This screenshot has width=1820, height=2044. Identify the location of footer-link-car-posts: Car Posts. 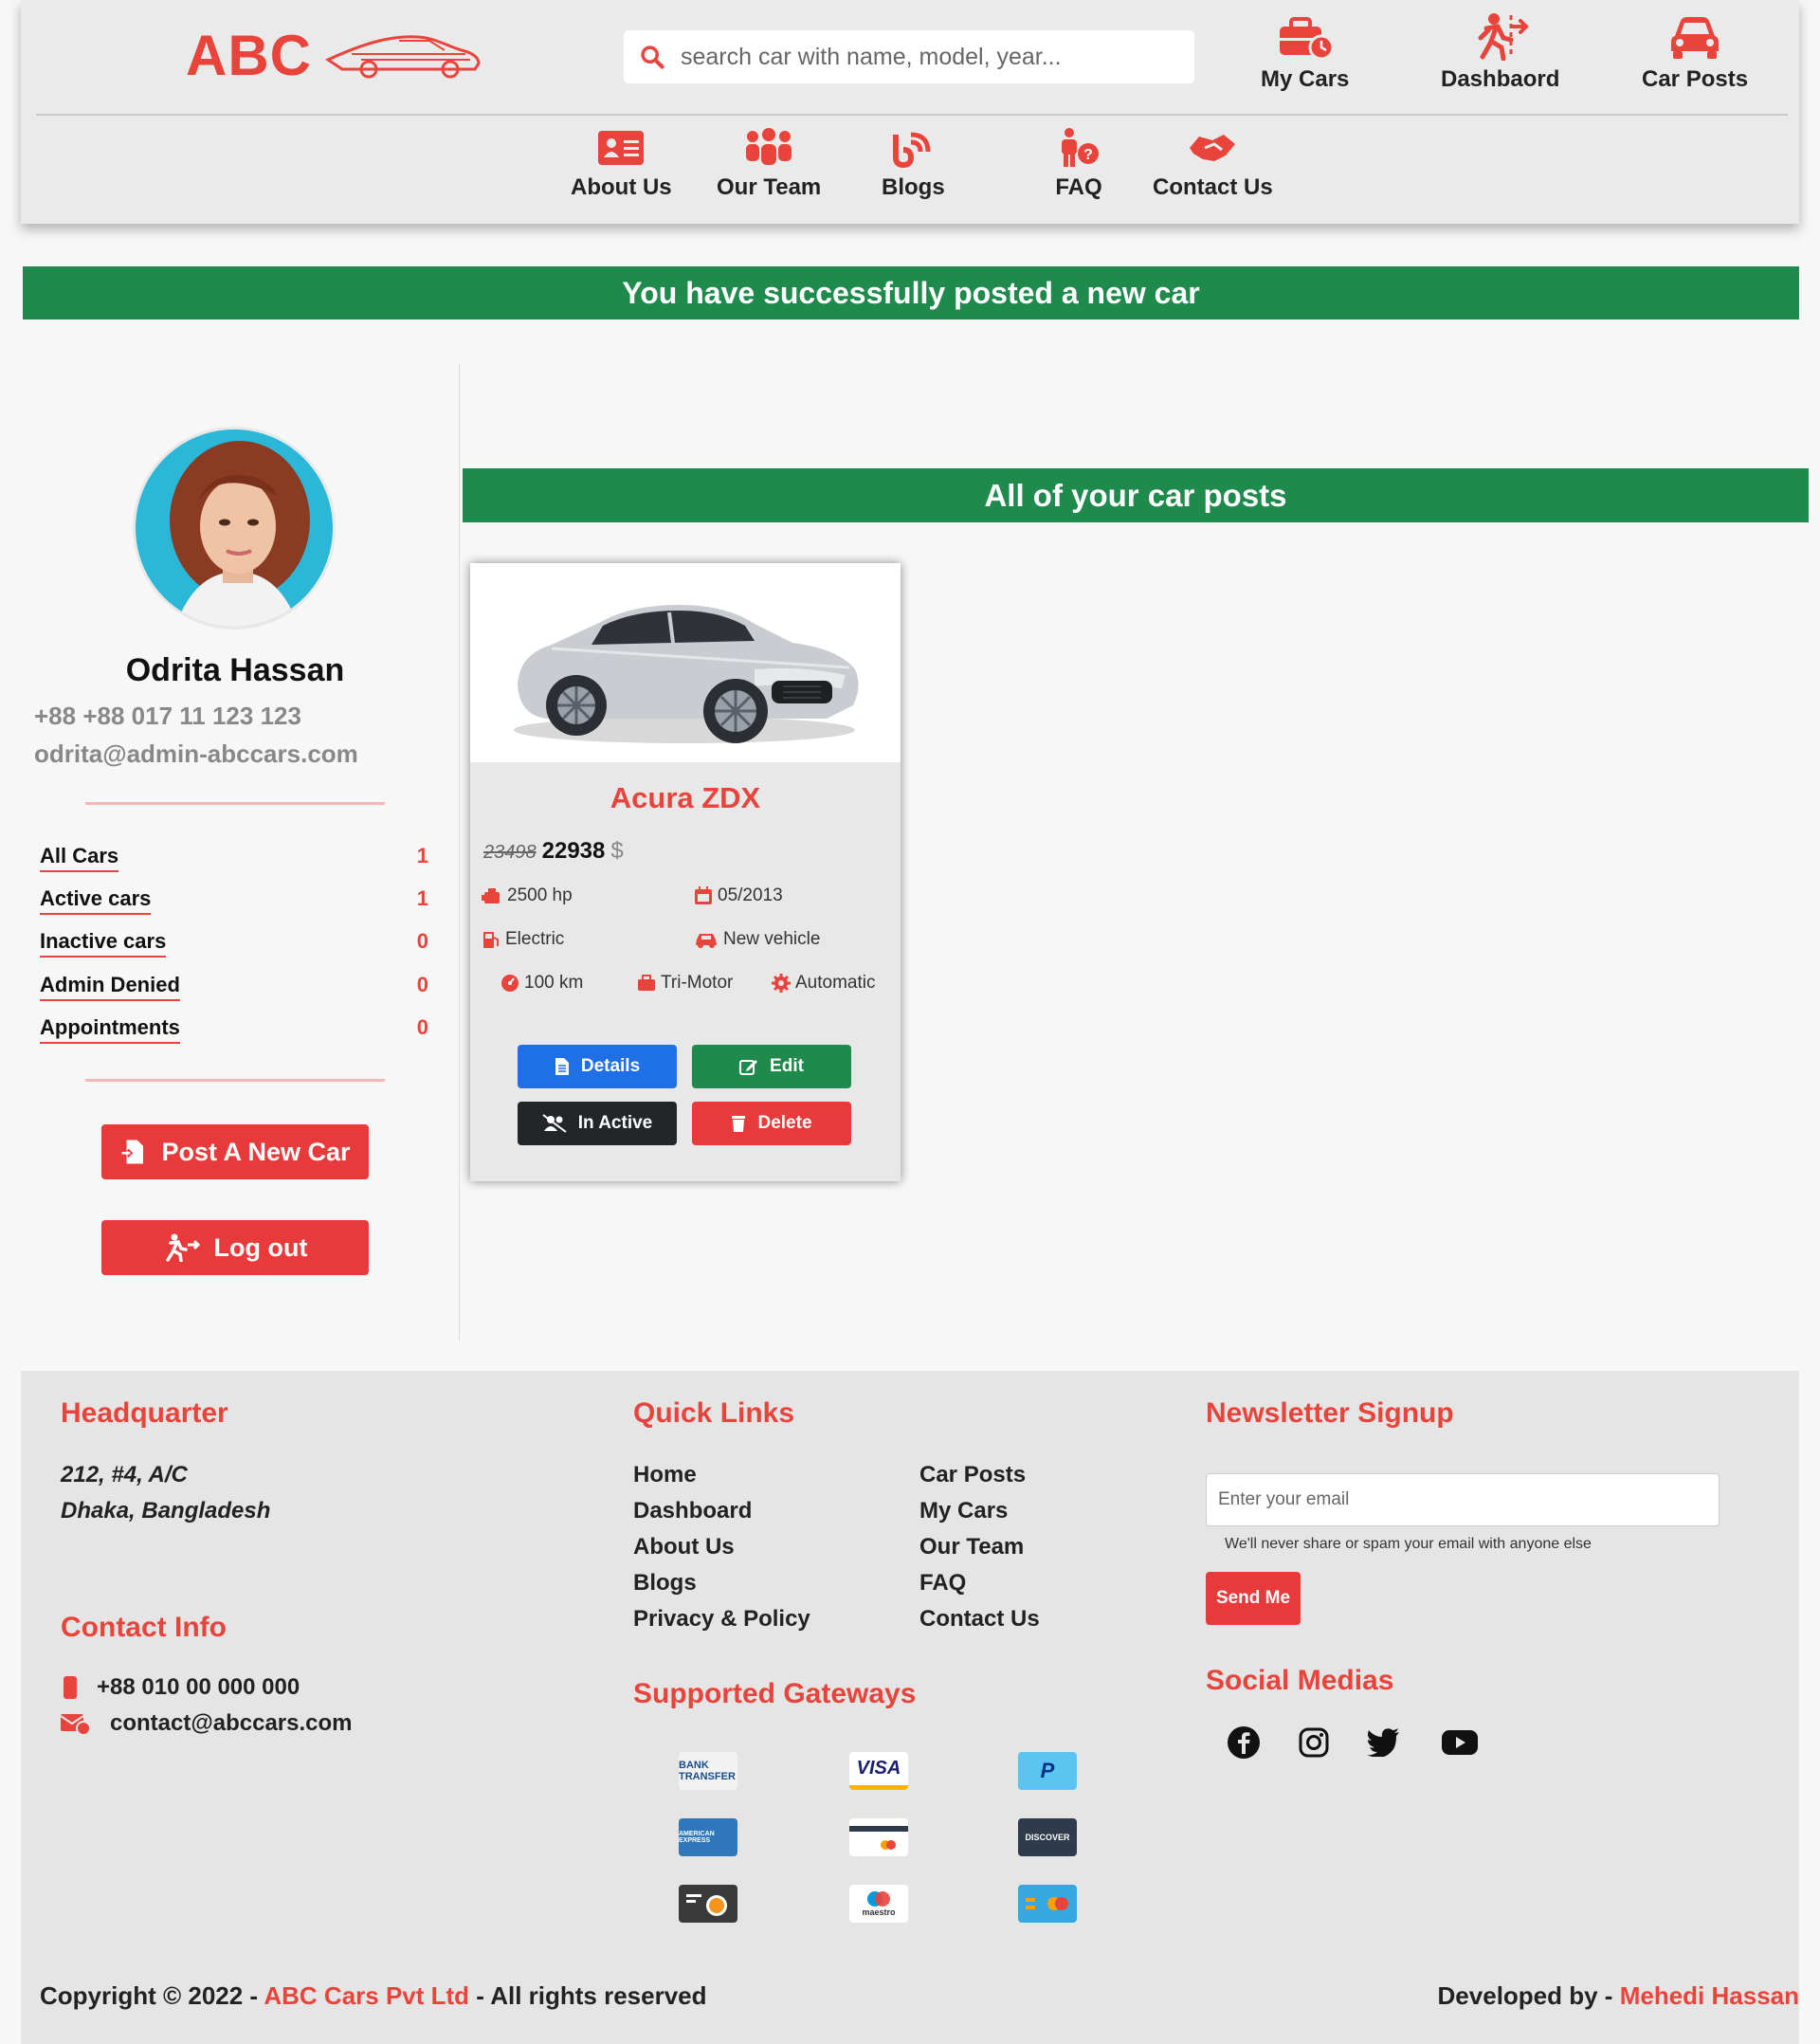
(972, 1475).